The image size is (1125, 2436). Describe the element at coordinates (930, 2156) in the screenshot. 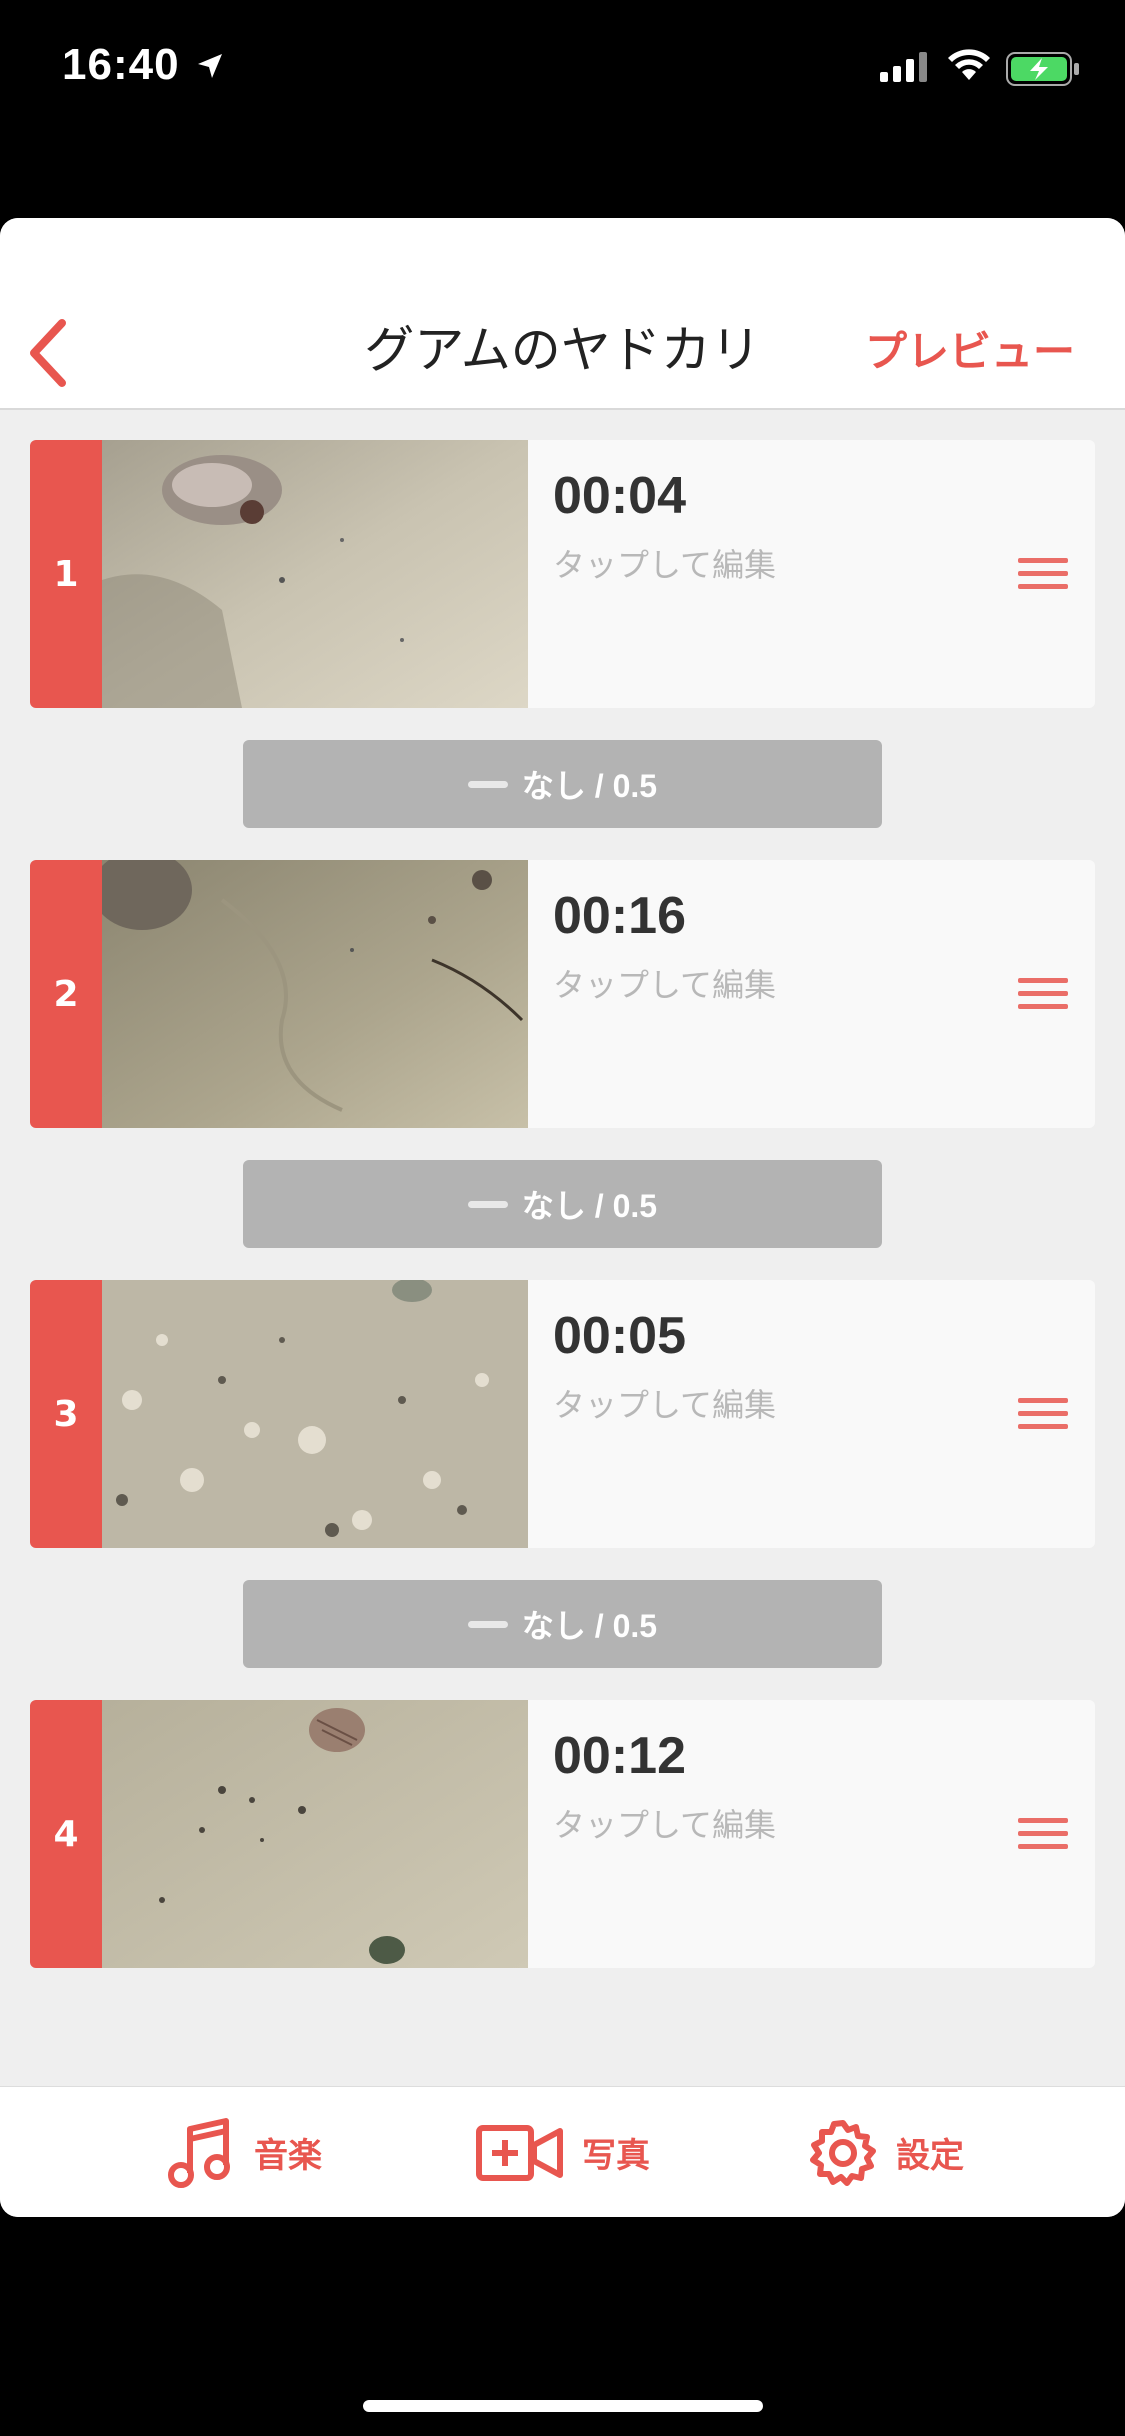

I see `tab-label-settings: 設定` at that location.